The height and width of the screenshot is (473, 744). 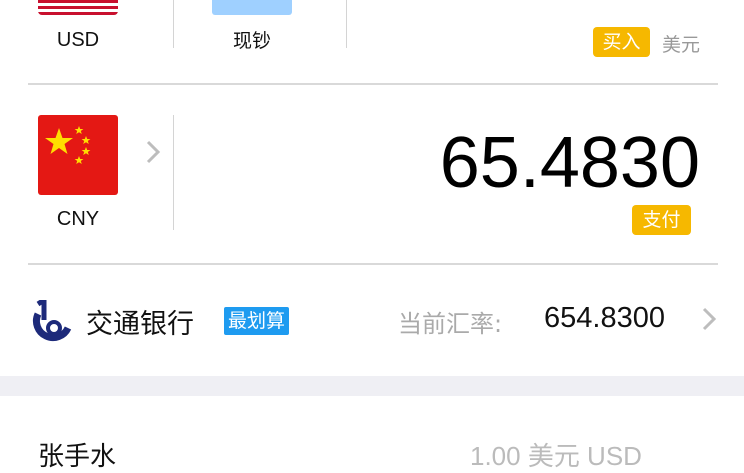 What do you see at coordinates (556, 456) in the screenshot?
I see `amount-unit-partial: 1.00 美元 USD` at bounding box center [556, 456].